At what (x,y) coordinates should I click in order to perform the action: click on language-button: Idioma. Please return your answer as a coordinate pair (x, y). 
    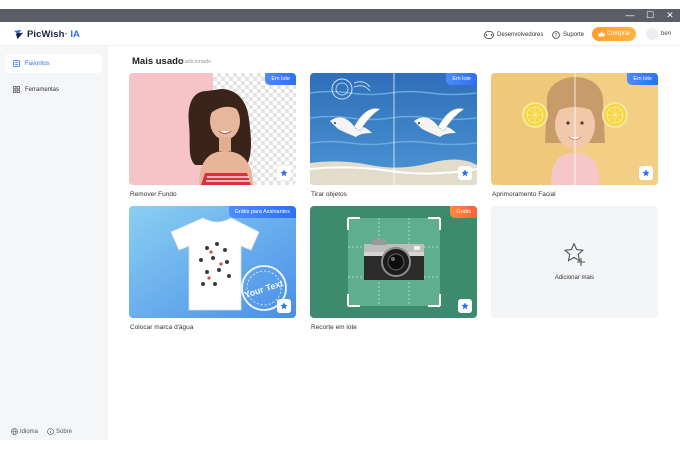
    Looking at the image, I should click on (24, 431).